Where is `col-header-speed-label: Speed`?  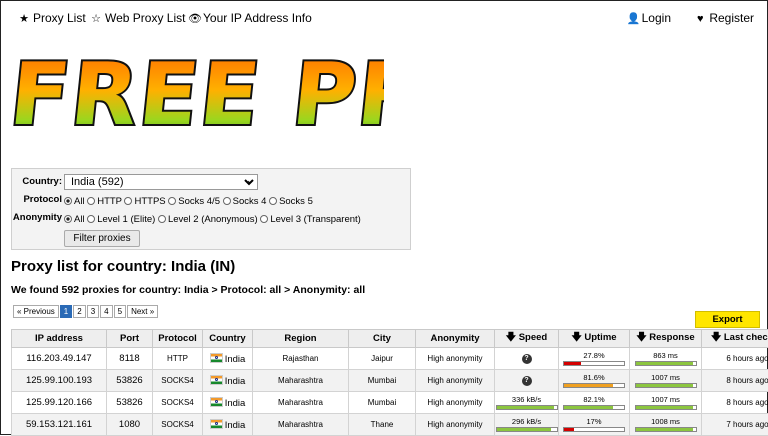 col-header-speed-label: Speed is located at coordinates (533, 337).